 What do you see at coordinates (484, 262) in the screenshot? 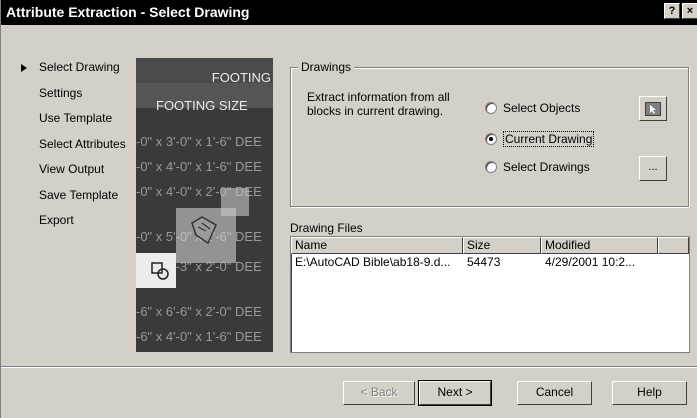
I see `file-size: 54473` at bounding box center [484, 262].